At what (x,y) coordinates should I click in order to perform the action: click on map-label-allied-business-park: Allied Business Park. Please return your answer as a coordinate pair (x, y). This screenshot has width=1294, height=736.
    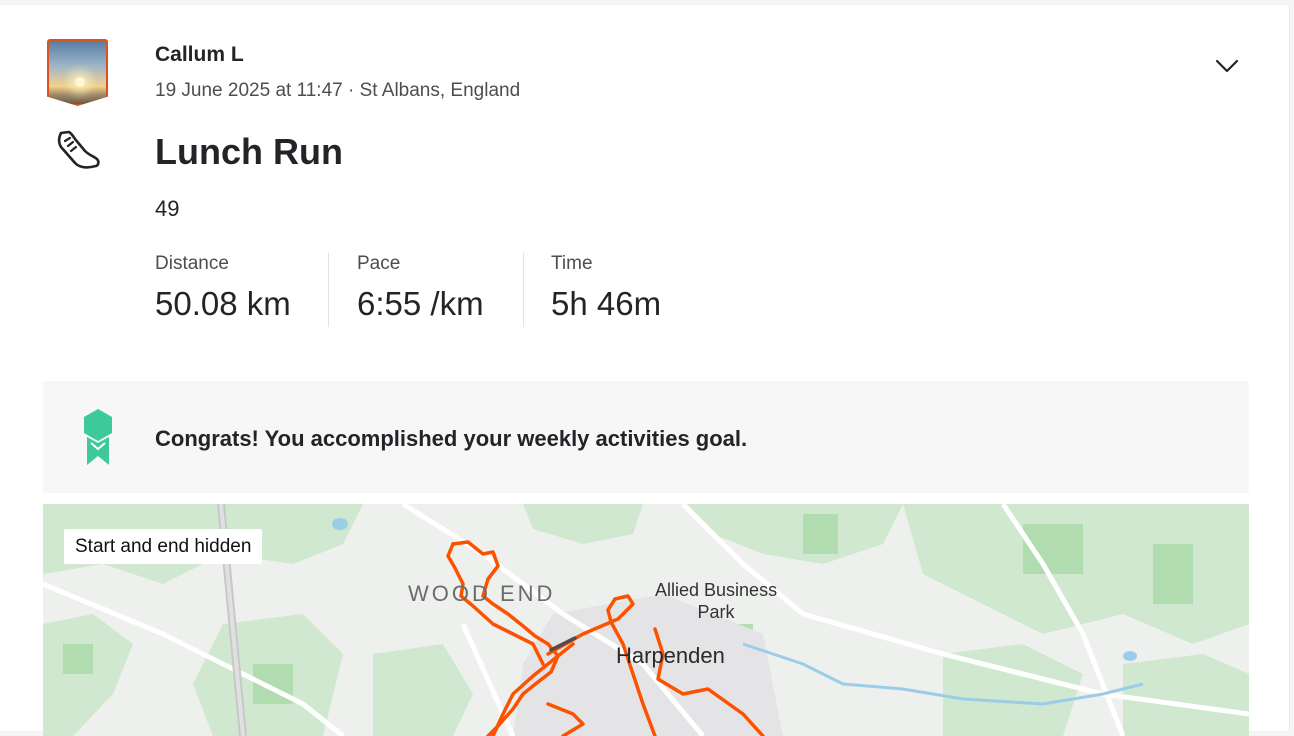
    Looking at the image, I should click on (716, 601).